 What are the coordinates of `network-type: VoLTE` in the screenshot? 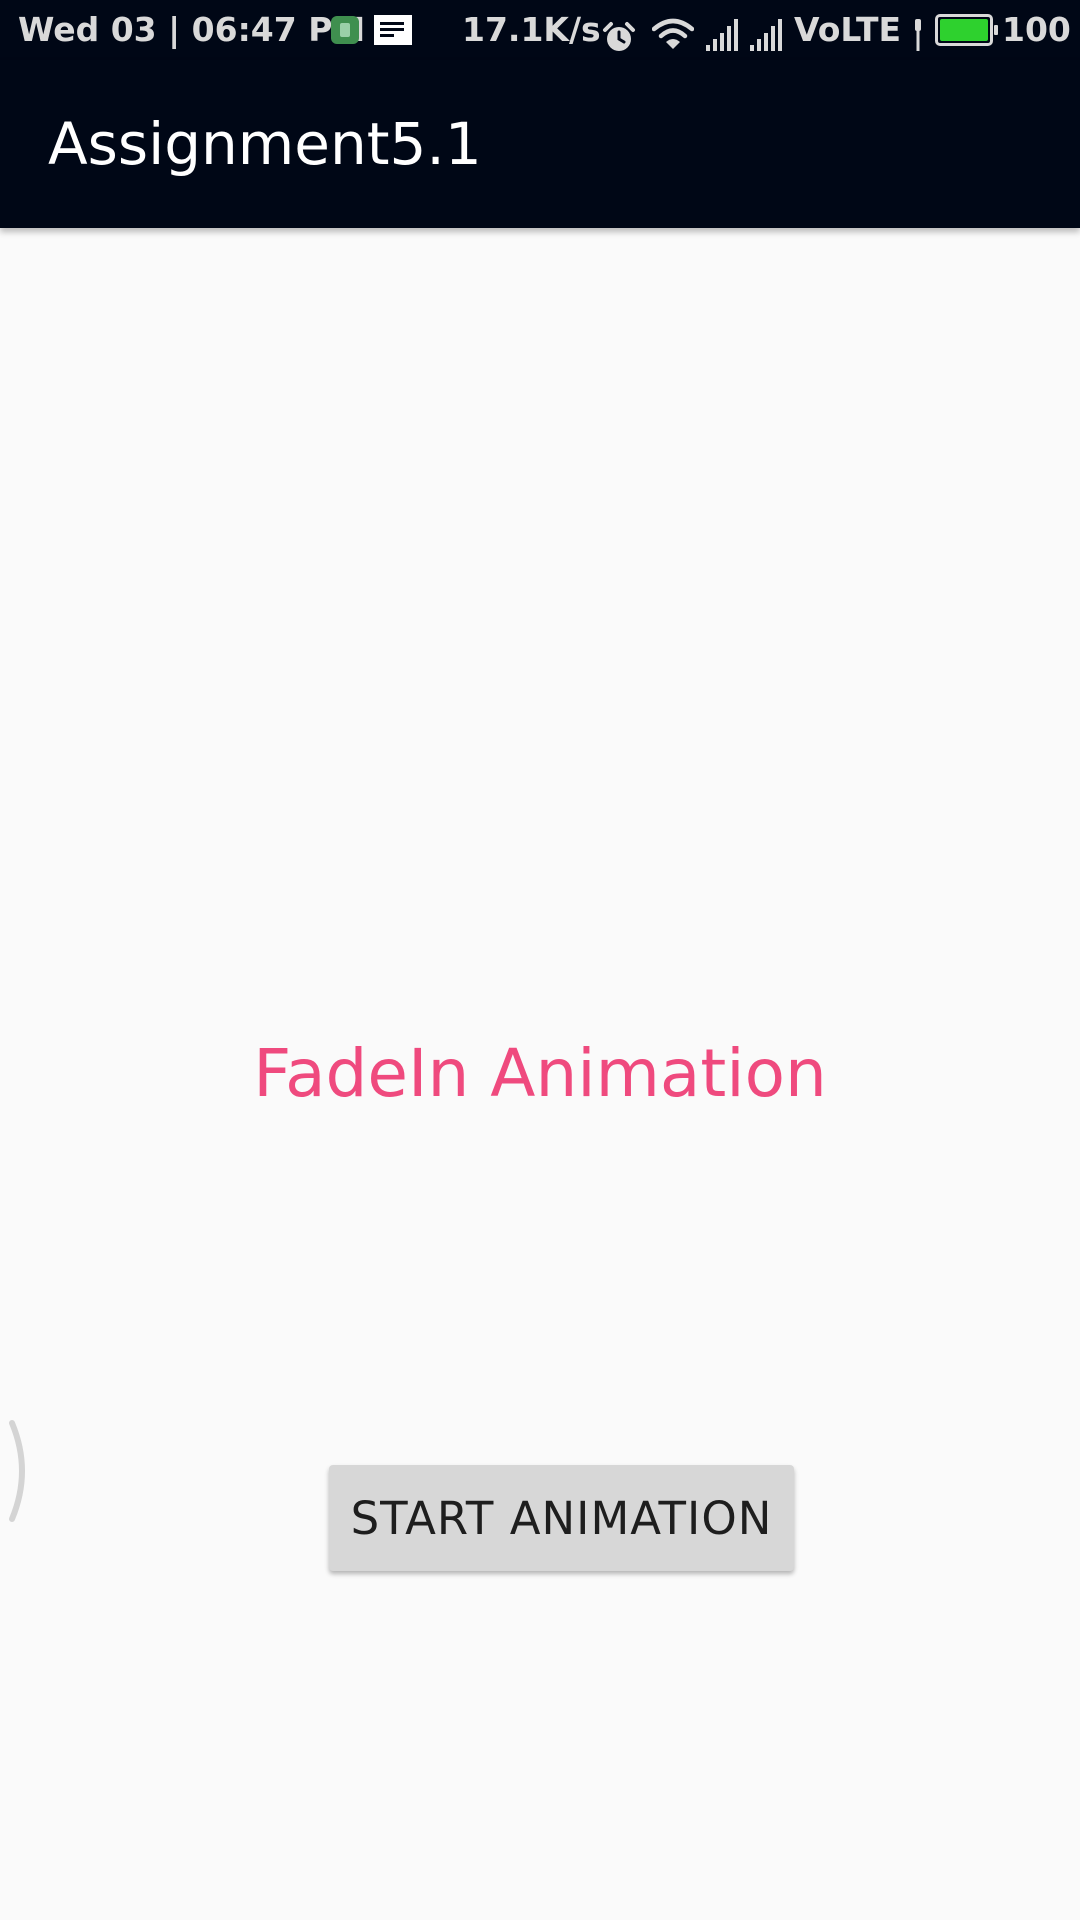 It's located at (848, 29).